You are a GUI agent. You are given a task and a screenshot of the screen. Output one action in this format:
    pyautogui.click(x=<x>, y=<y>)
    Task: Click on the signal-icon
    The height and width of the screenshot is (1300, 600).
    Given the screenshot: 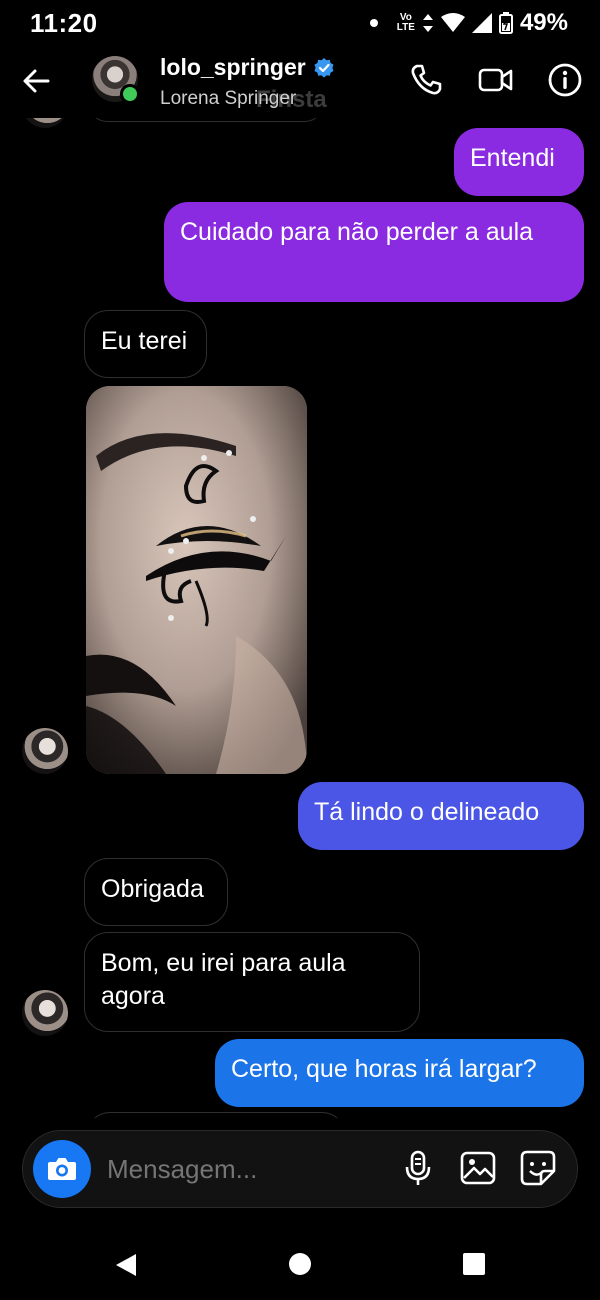 What is the action you would take?
    pyautogui.click(x=481, y=23)
    